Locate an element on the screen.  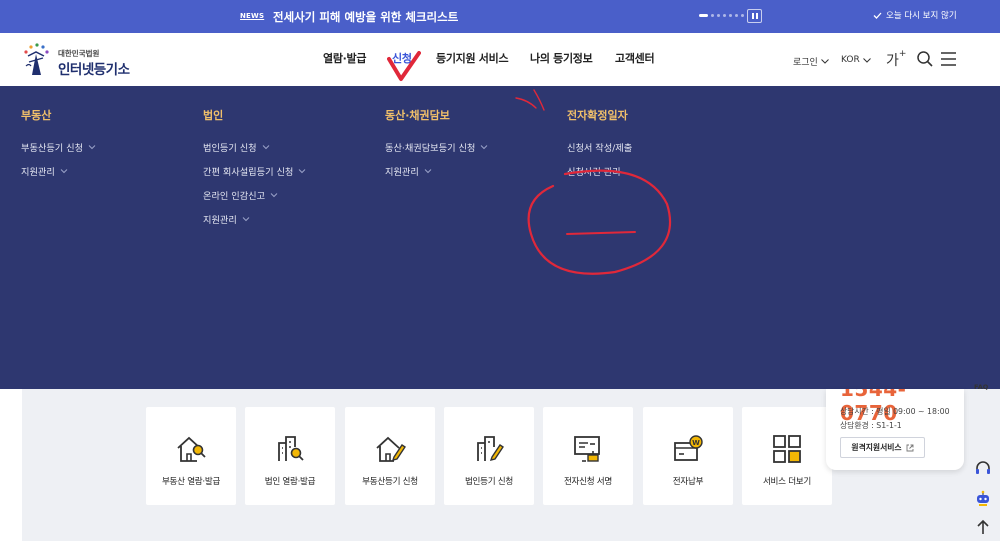
scroll-top-icon is located at coordinates (983, 527).